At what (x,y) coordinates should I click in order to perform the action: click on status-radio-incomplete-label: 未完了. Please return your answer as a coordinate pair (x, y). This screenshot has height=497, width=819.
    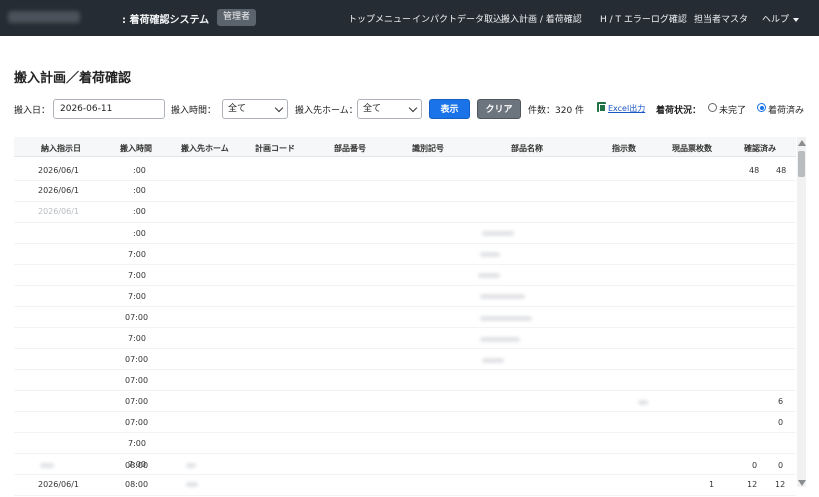
    Looking at the image, I should click on (732, 109).